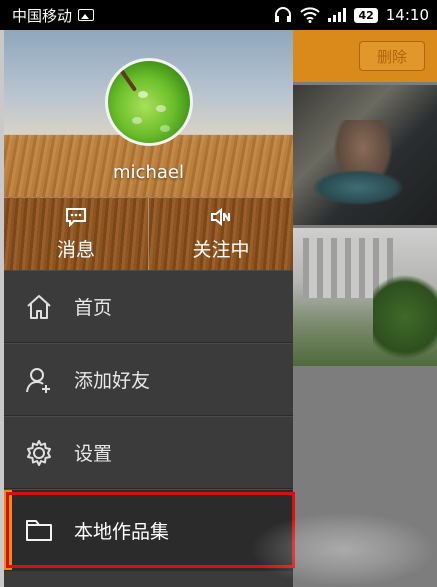 The width and height of the screenshot is (437, 587). What do you see at coordinates (86, 15) in the screenshot?
I see `image-notification-icon` at bounding box center [86, 15].